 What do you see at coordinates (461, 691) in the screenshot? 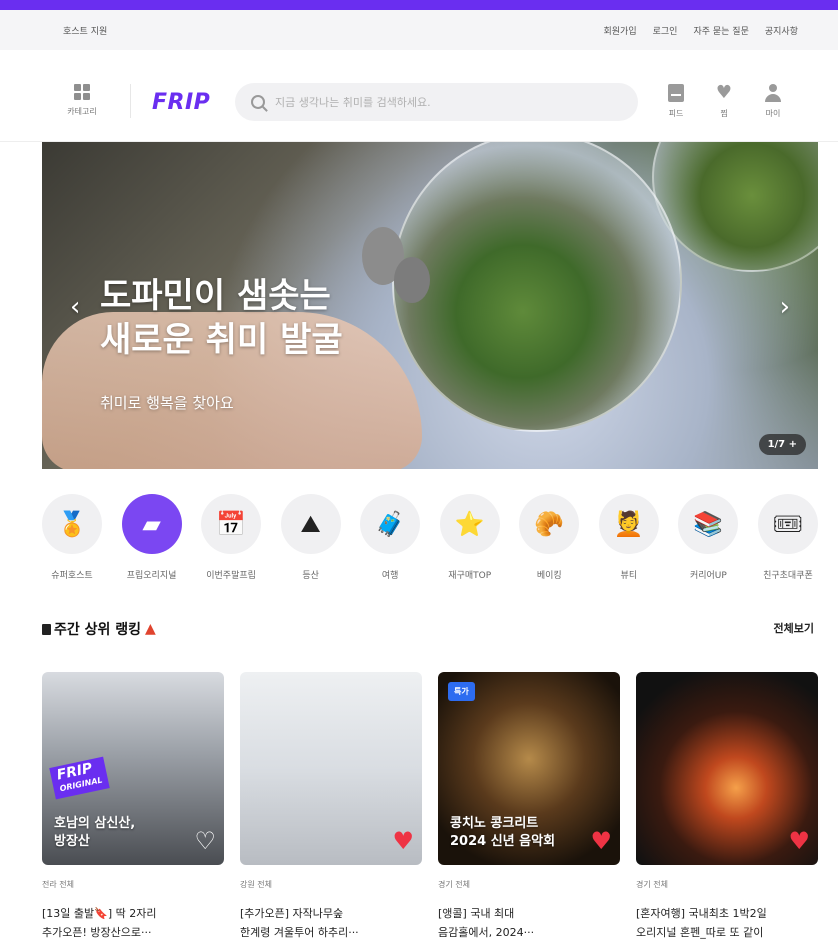
I see `sale-tag: 특가` at bounding box center [461, 691].